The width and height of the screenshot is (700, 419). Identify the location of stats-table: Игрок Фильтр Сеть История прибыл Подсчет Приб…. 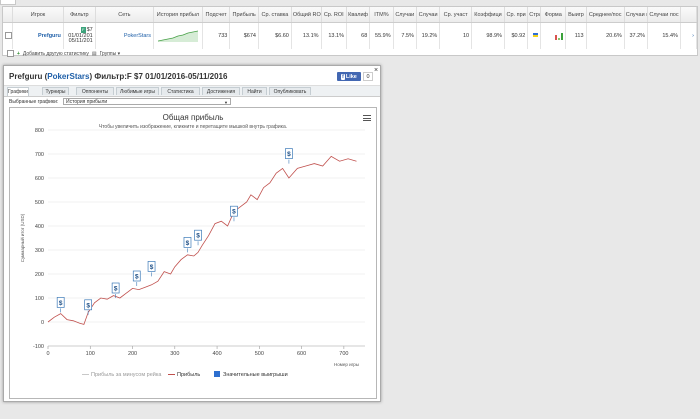
(350, 28).